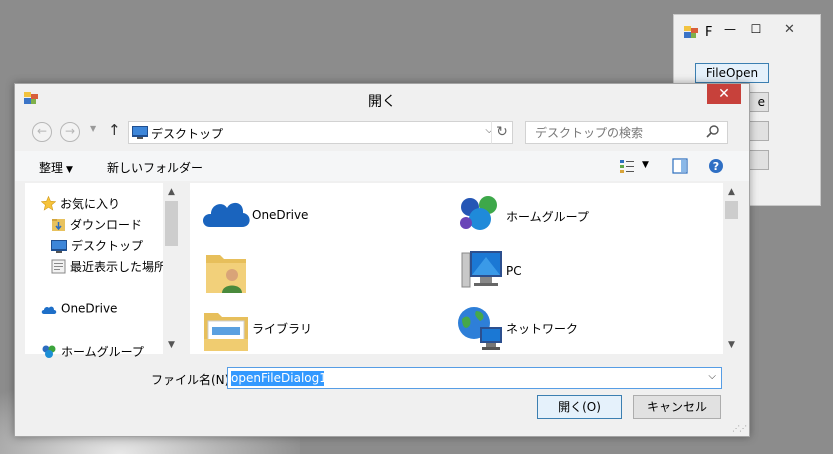 The image size is (833, 454). Describe the element at coordinates (316, 213) in the screenshot. I see `file-item-onedrive: OneDrive` at that location.